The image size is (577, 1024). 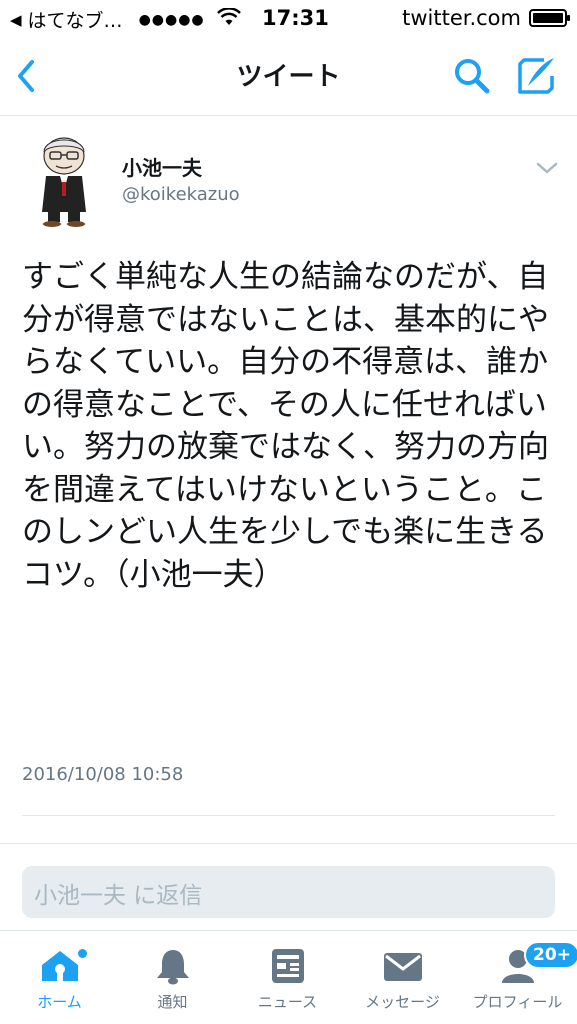 I want to click on tab-bar: ホーム 通知 ニュース メッセージ 20+ プロフィール, so click(x=288, y=977).